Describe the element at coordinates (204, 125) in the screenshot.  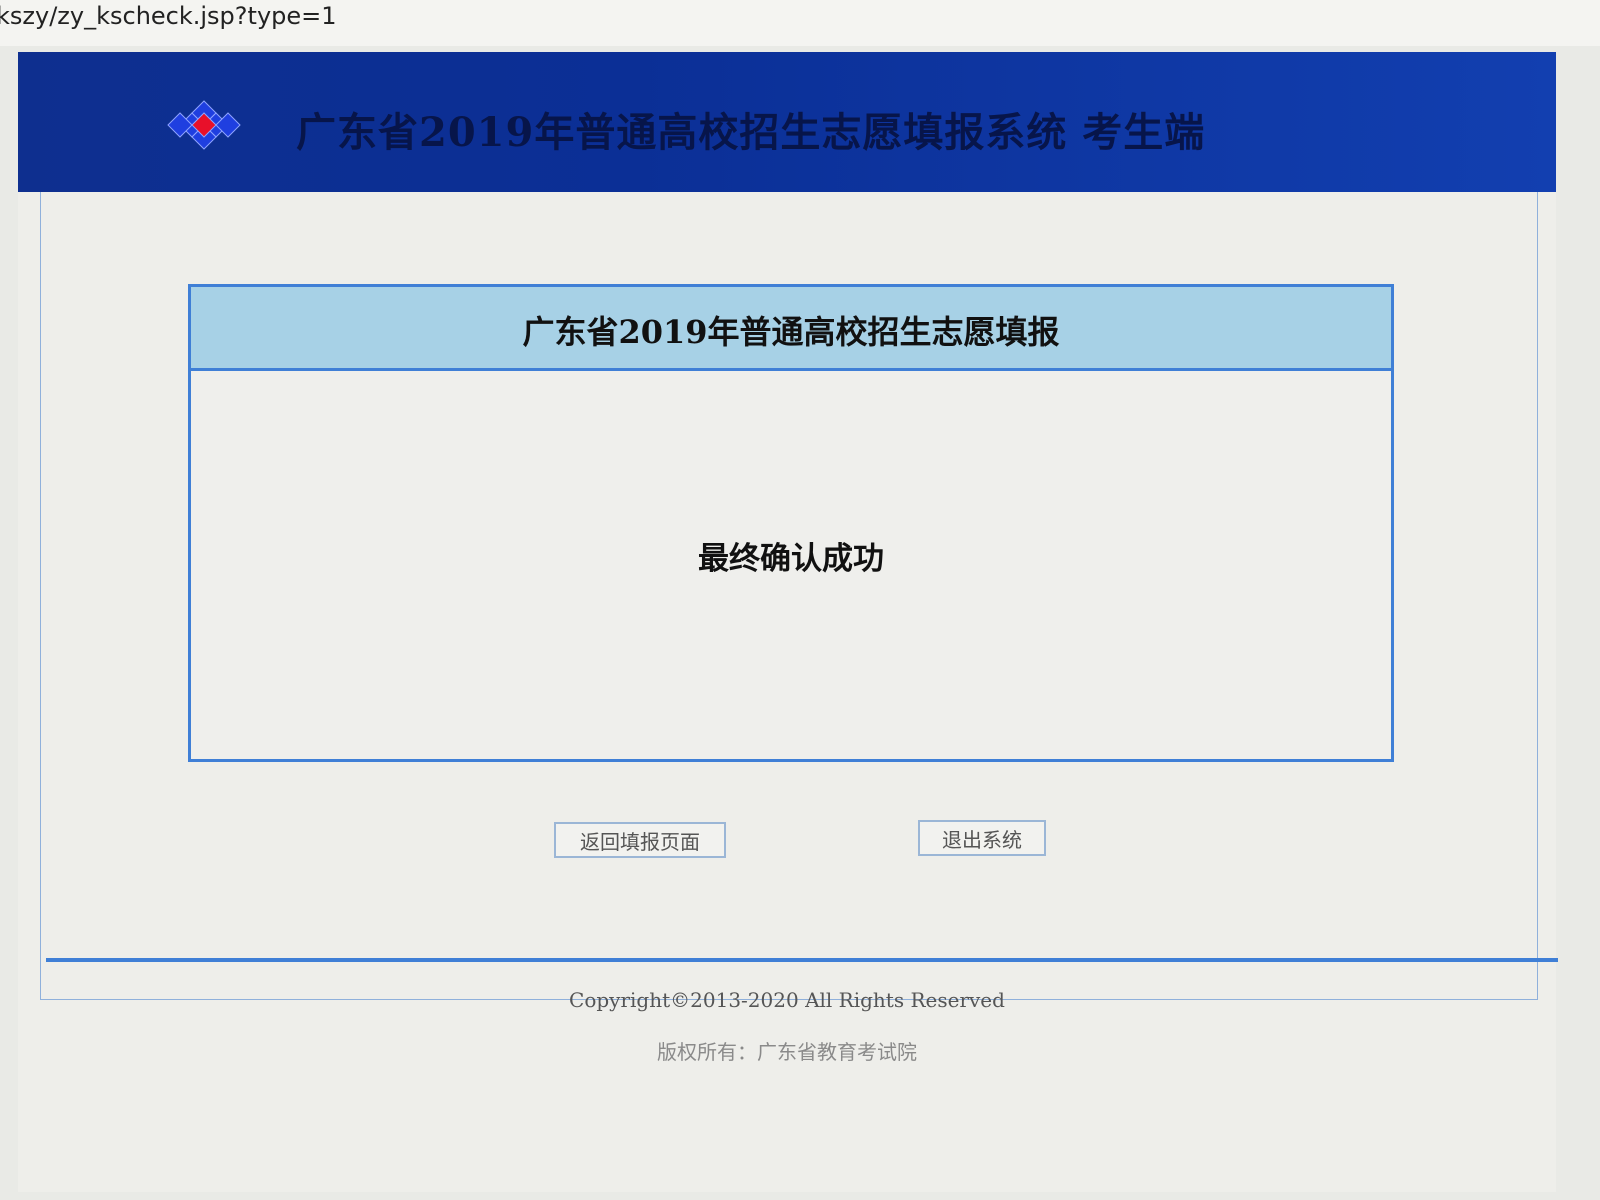
I see `diamond-logo-icon` at that location.